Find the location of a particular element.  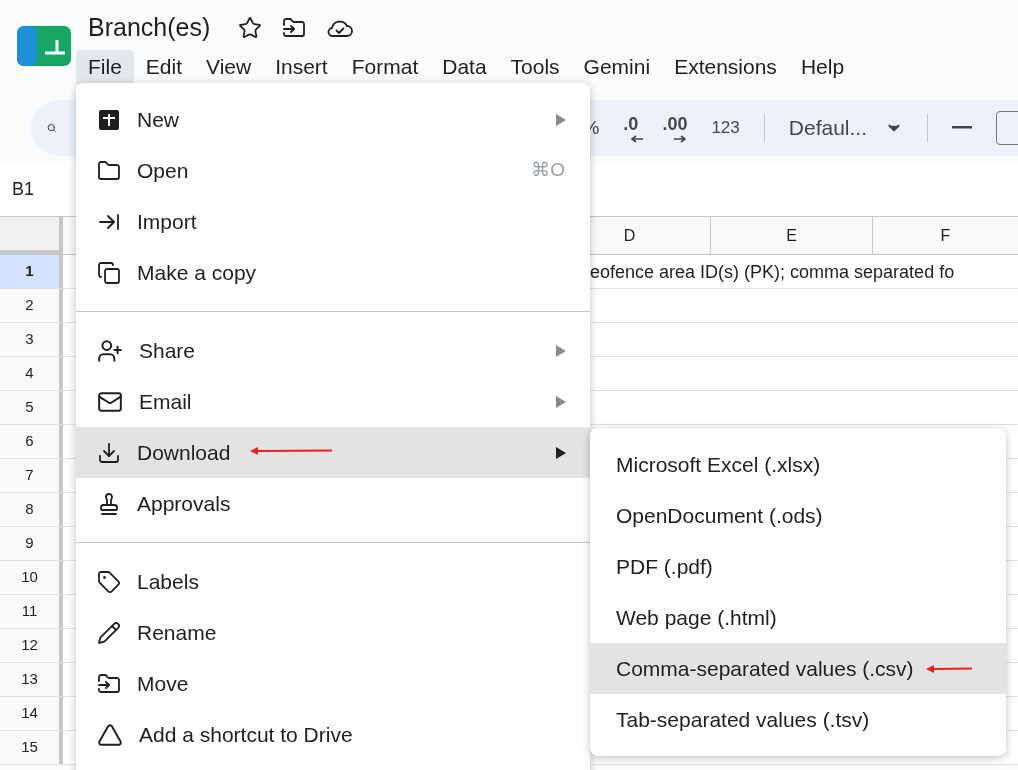

download-icon is located at coordinates (109, 452).